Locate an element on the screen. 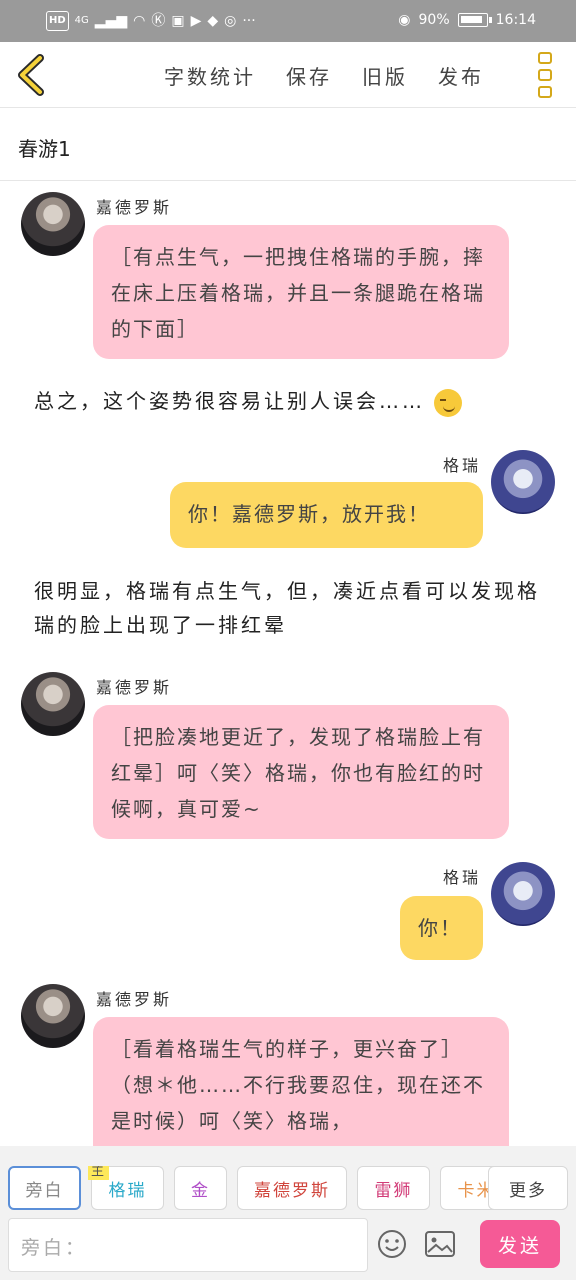 The image size is (576, 1280). role-chip-leishi: 雷狮 is located at coordinates (393, 1188).